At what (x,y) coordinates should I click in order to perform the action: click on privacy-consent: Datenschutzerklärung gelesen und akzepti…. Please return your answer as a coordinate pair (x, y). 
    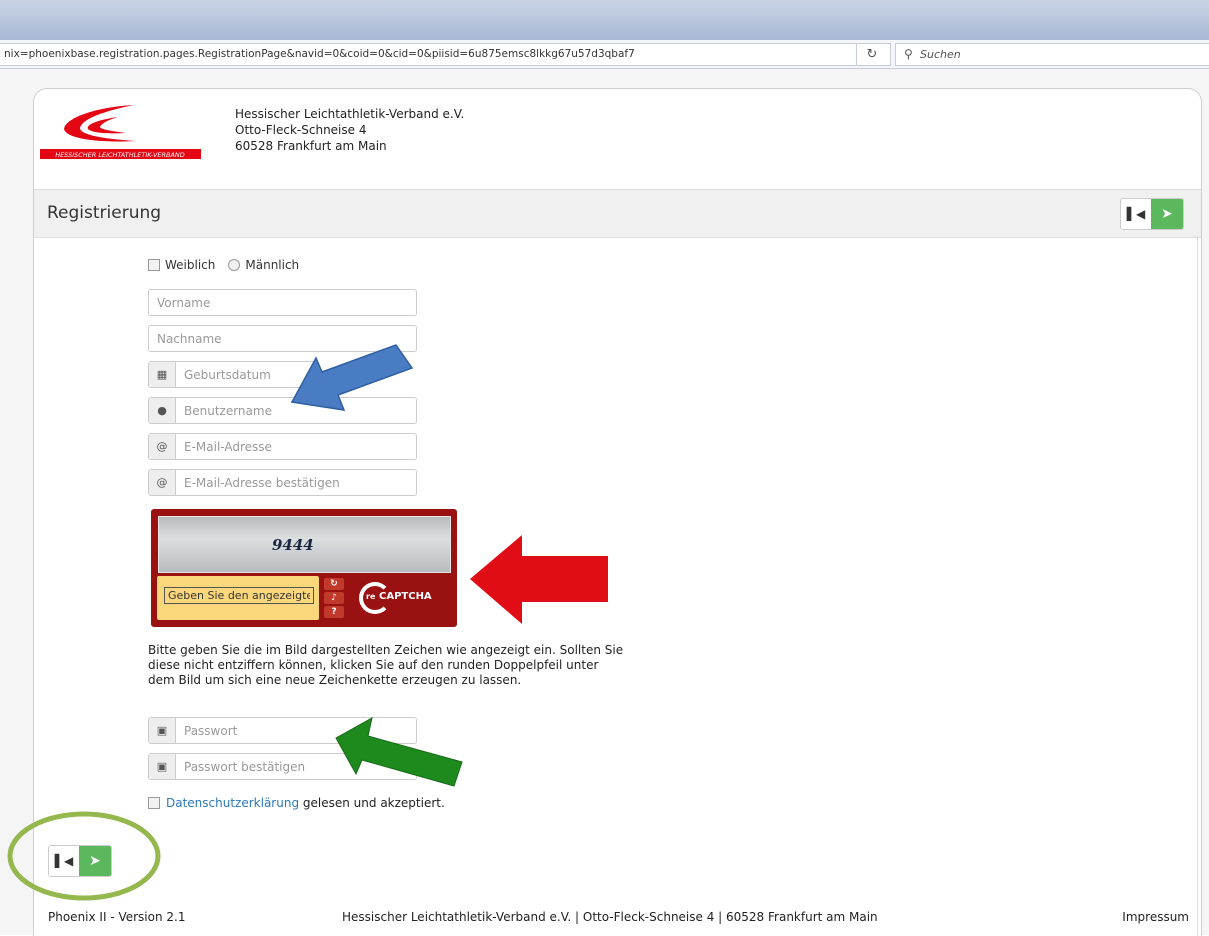
    Looking at the image, I should click on (296, 803).